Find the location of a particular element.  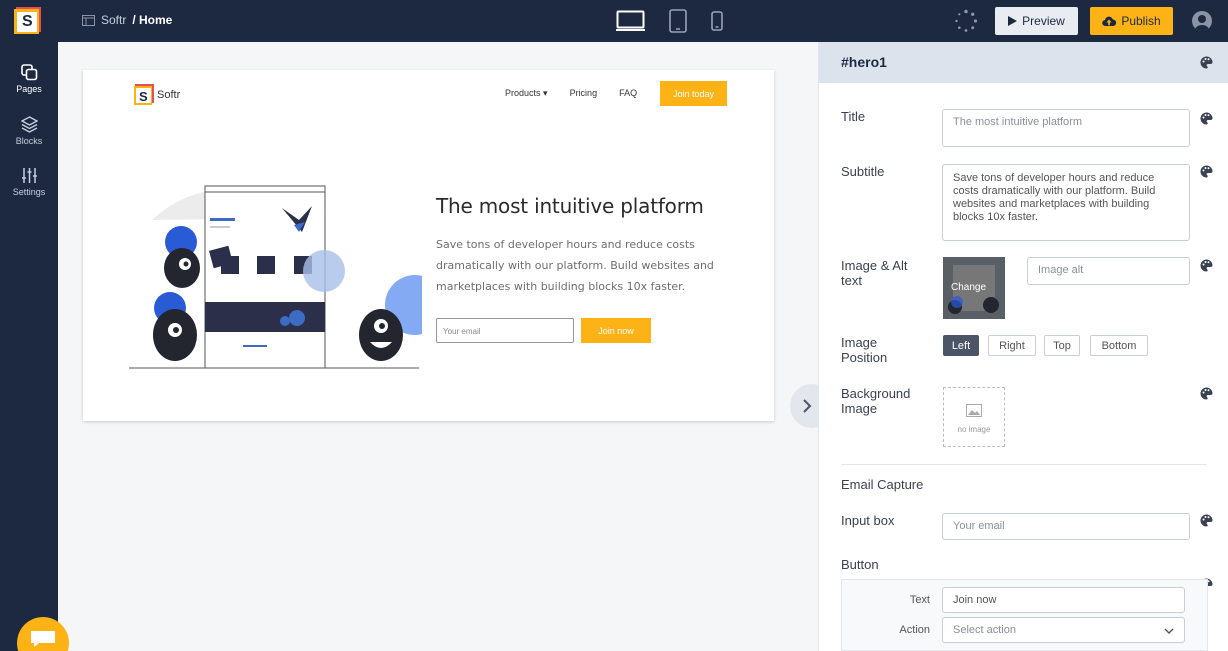

publish-button: Publish is located at coordinates (1131, 21).